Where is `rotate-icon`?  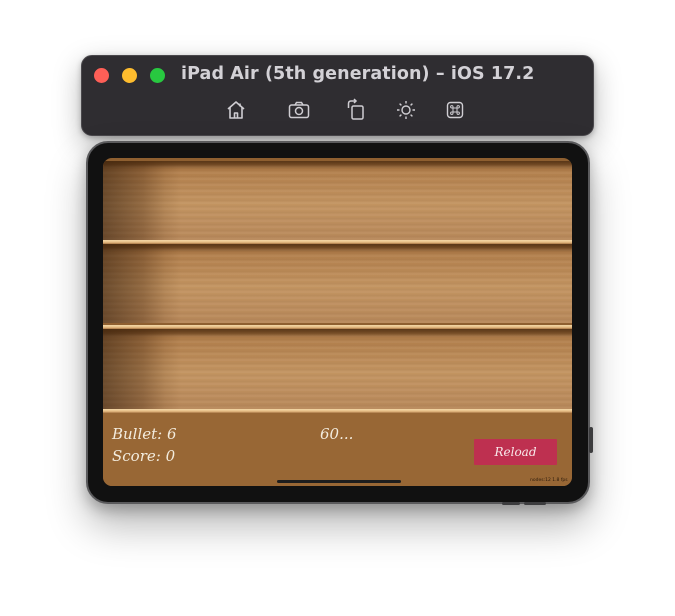 rotate-icon is located at coordinates (356, 110).